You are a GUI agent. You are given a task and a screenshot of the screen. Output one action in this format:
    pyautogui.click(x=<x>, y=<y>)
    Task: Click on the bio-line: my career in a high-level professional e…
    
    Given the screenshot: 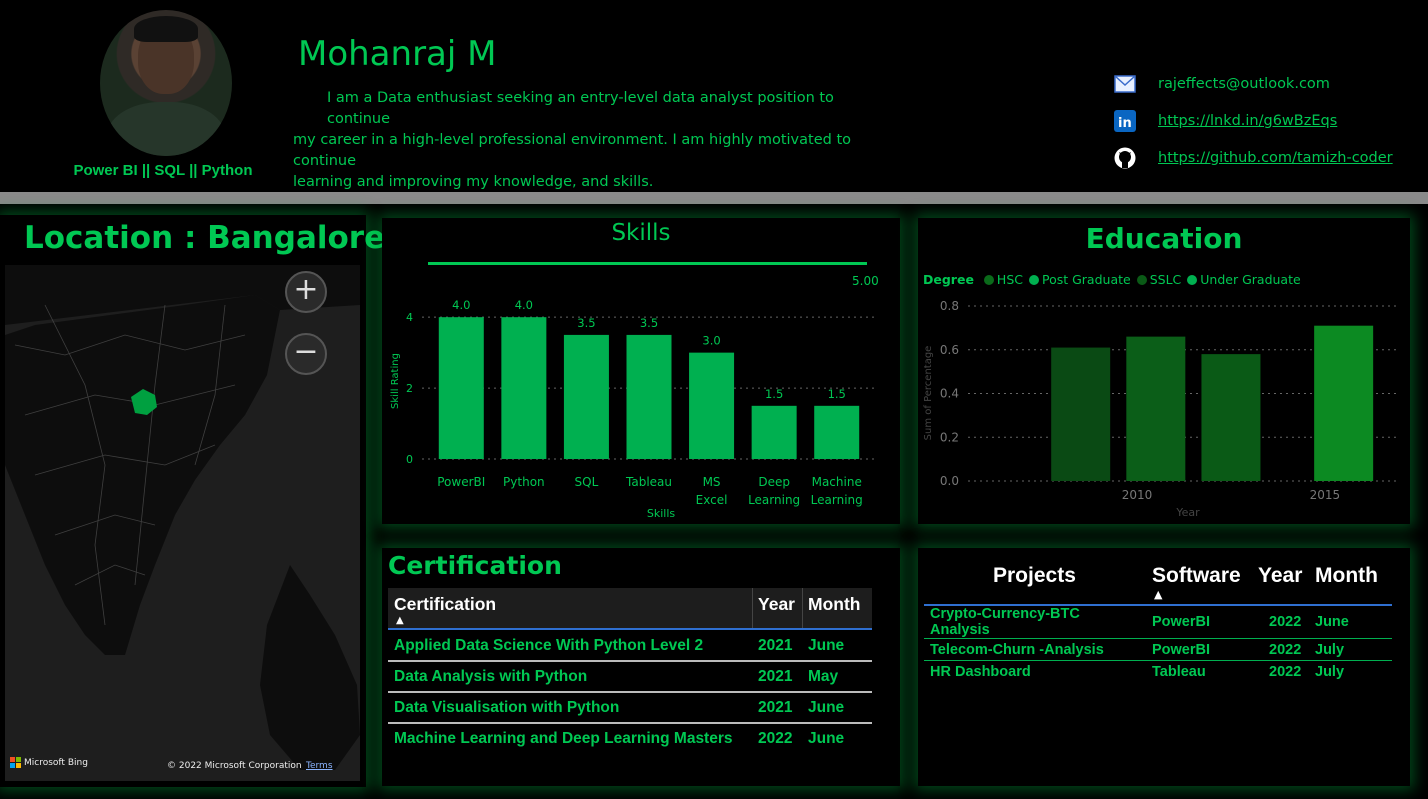 What is the action you would take?
    pyautogui.click(x=572, y=150)
    